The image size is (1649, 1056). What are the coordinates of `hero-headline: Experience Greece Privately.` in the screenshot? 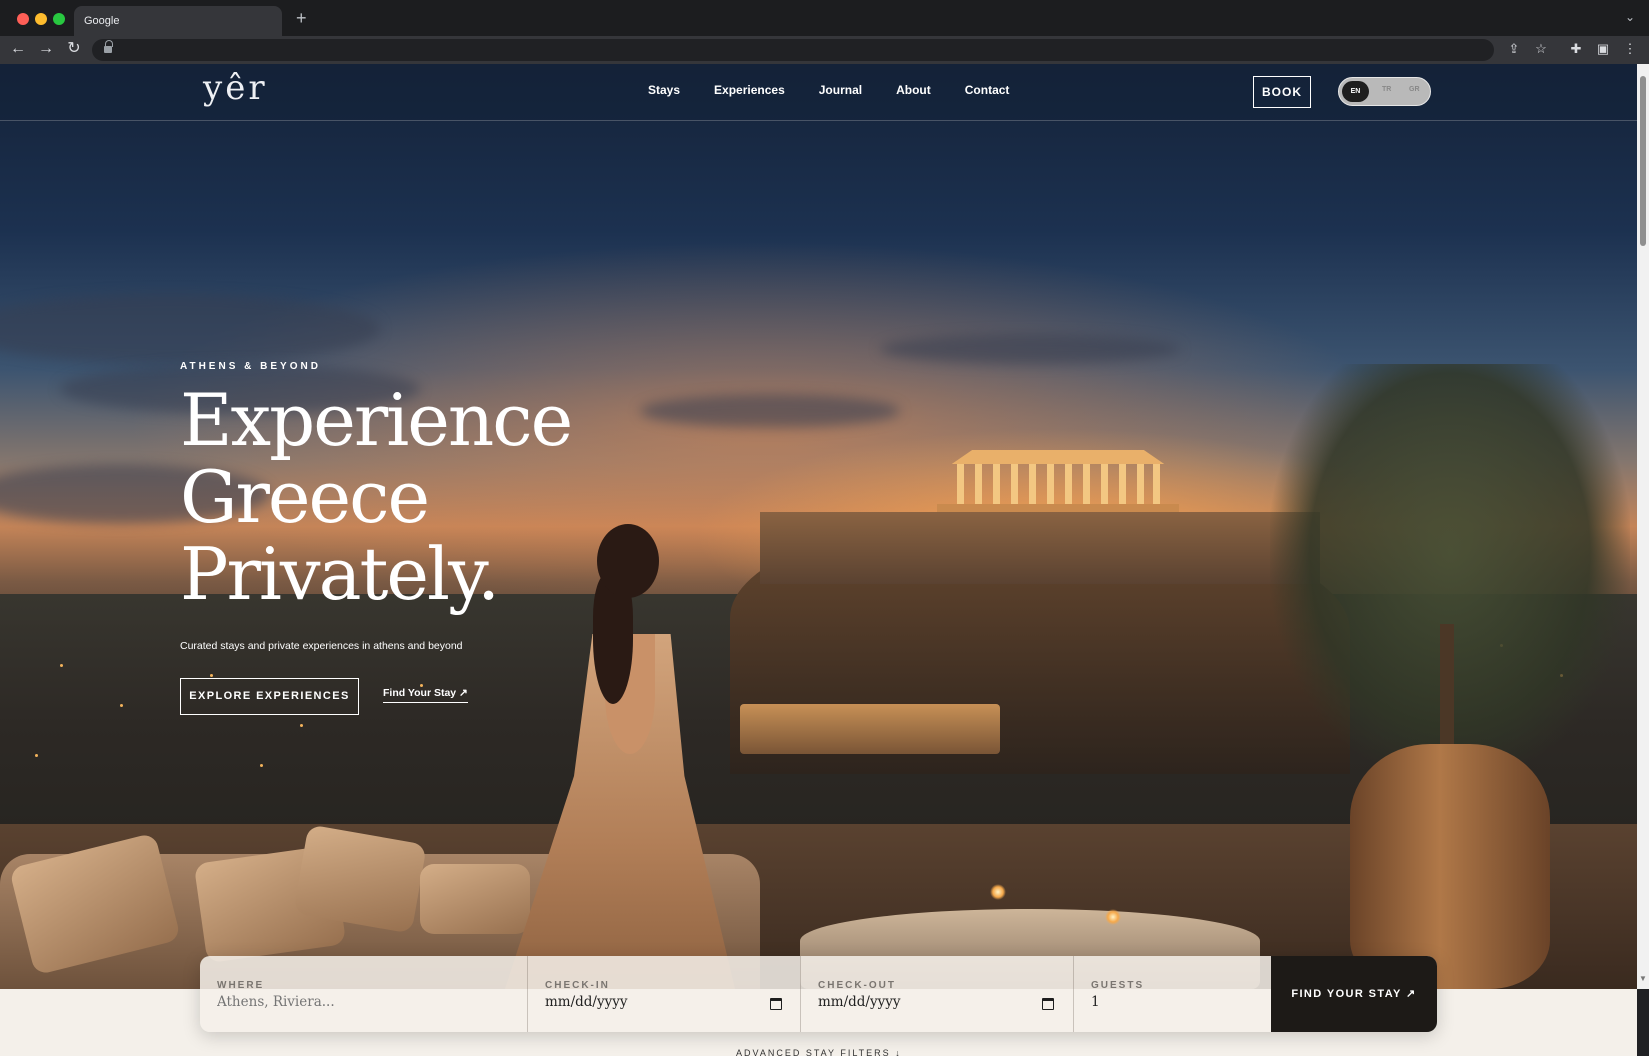 It's located at (376, 497).